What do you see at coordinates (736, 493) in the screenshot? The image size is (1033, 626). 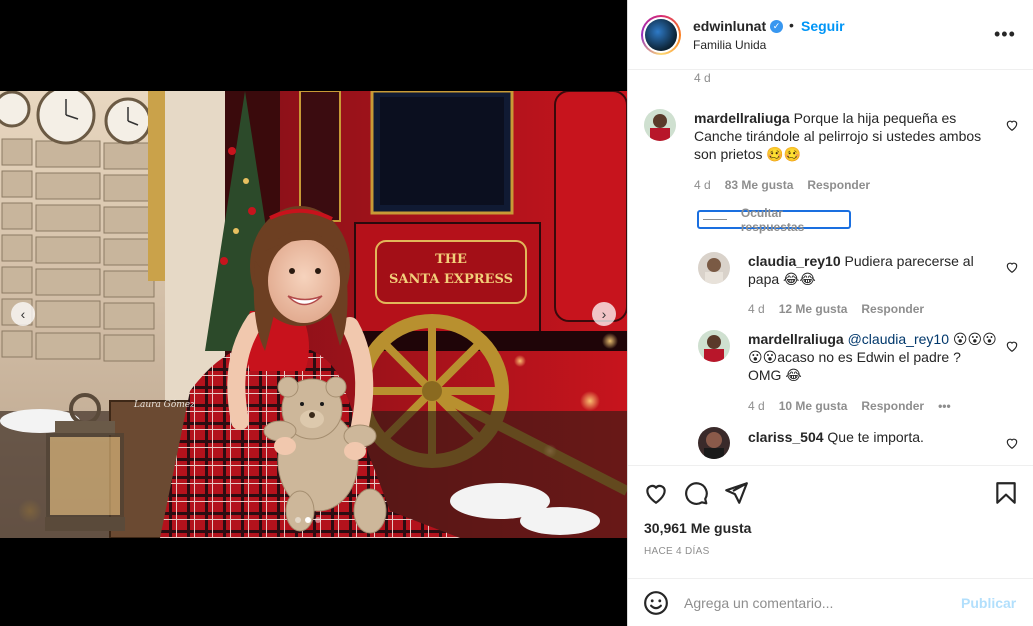 I see `share-paper-plane-icon` at bounding box center [736, 493].